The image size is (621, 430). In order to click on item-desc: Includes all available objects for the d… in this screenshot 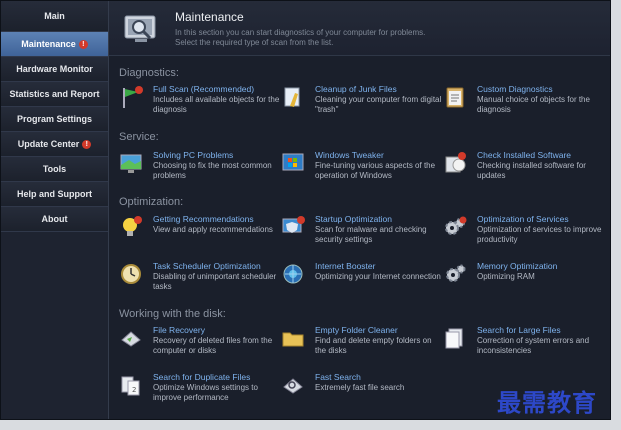, I will do `click(216, 104)`.